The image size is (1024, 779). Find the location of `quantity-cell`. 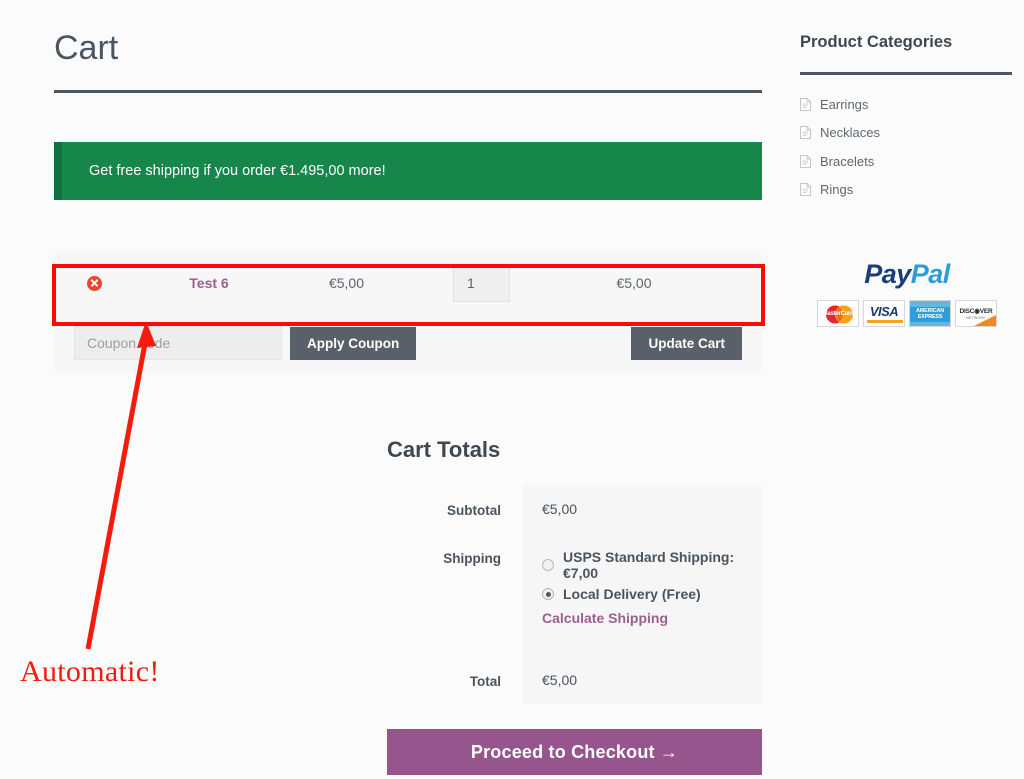

quantity-cell is located at coordinates (481, 283).